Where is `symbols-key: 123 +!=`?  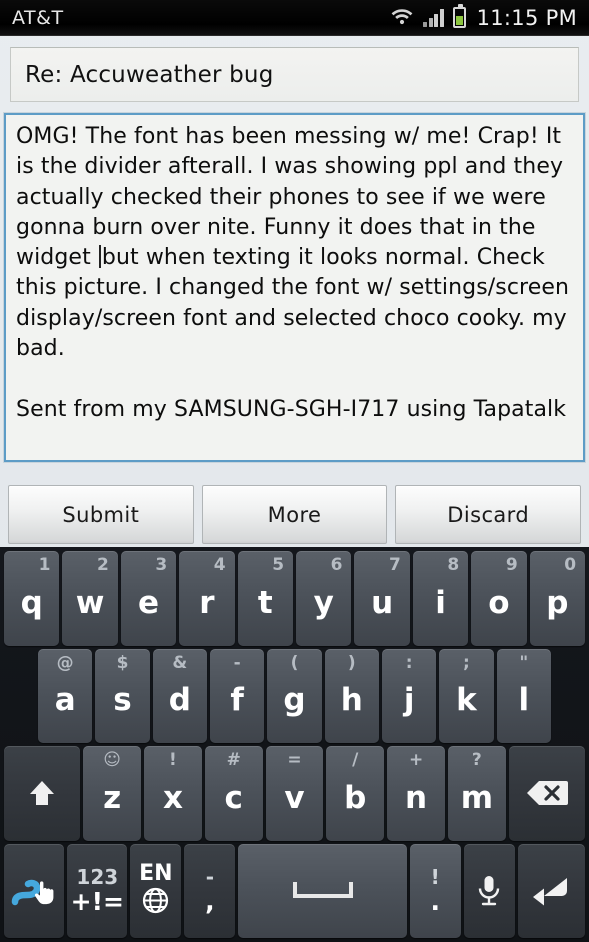 symbols-key: 123 +!= is located at coordinates (97, 890).